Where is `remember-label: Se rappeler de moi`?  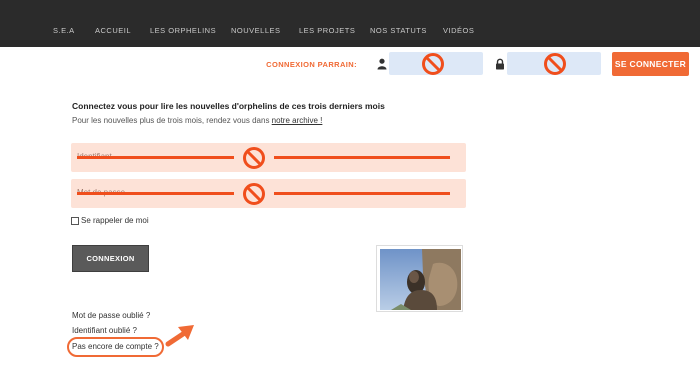 remember-label: Se rappeler de moi is located at coordinates (115, 220).